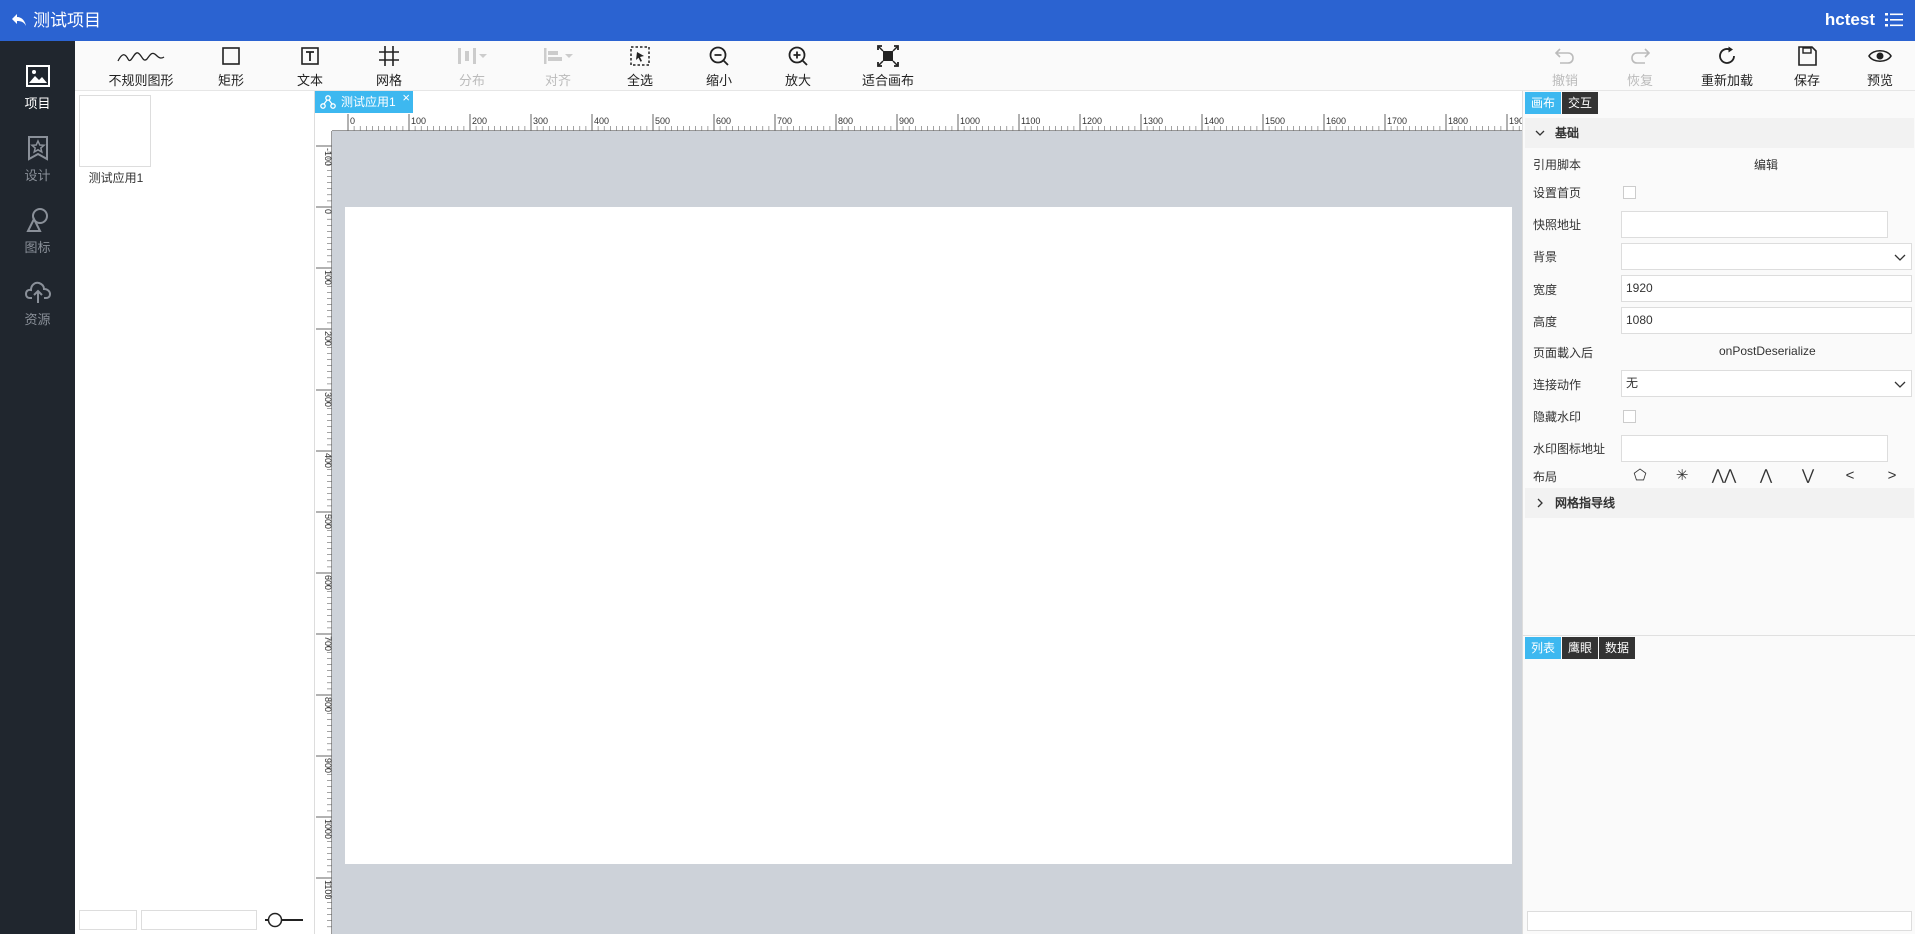  Describe the element at coordinates (1724, 475) in the screenshot. I see `layout-wave-icon: ⋀⋀` at that location.